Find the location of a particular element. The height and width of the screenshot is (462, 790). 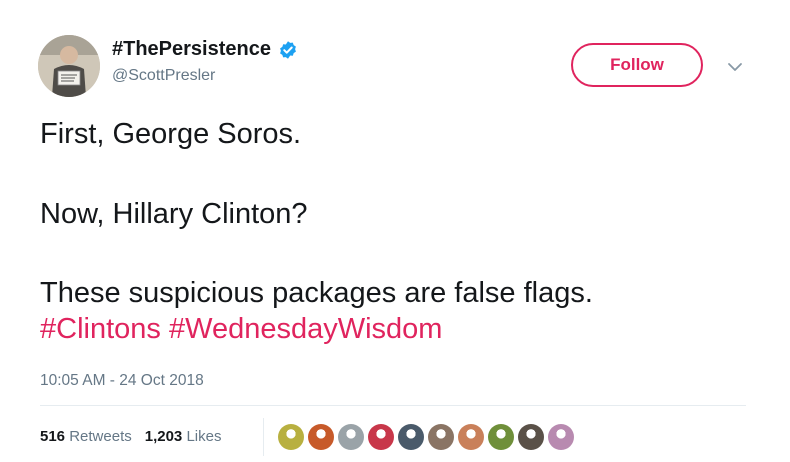

likes-label: Likes is located at coordinates (204, 436).